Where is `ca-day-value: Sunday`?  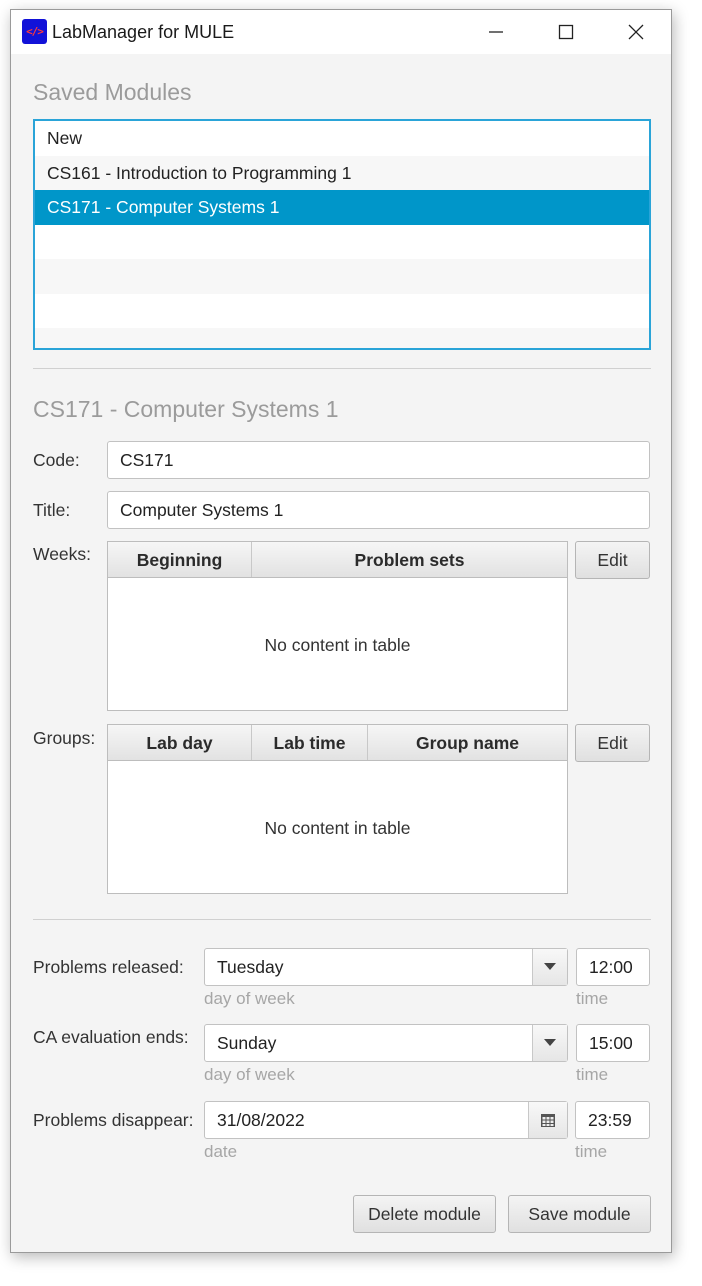 ca-day-value: Sunday is located at coordinates (247, 1043).